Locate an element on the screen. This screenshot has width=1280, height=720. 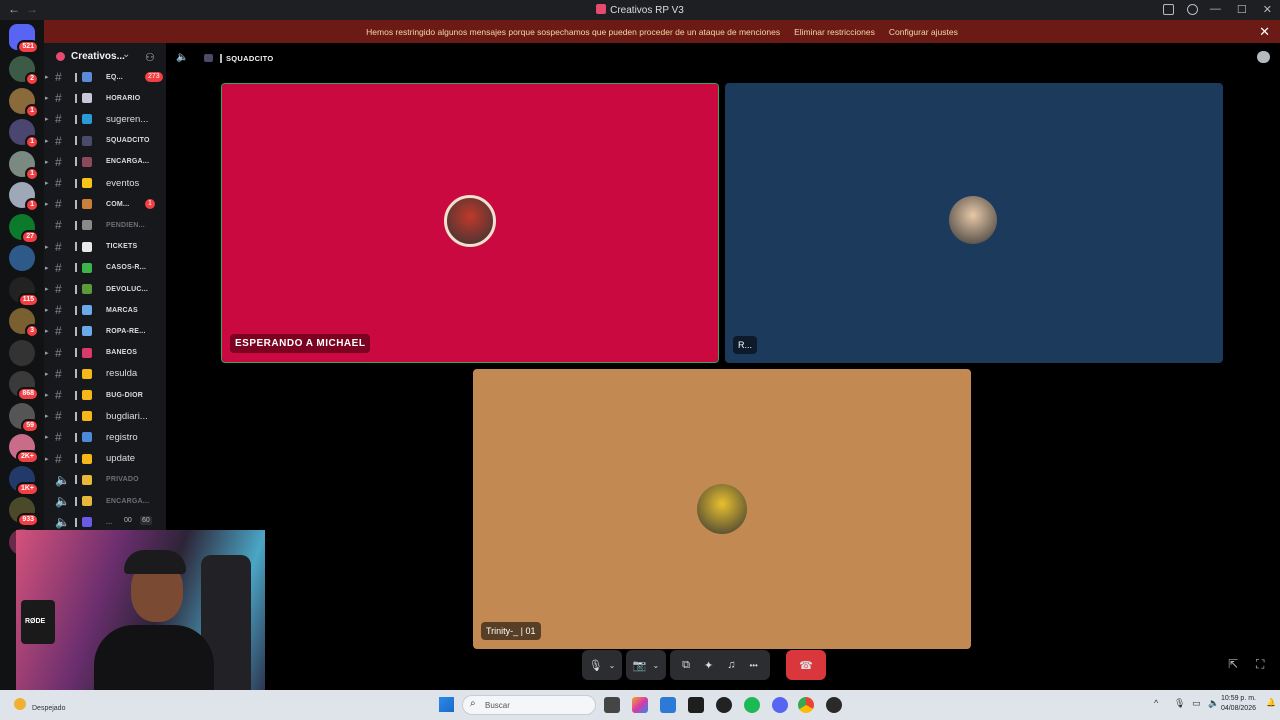
channel-item: ▸ # MARCAS is located at coordinates (105, 310).